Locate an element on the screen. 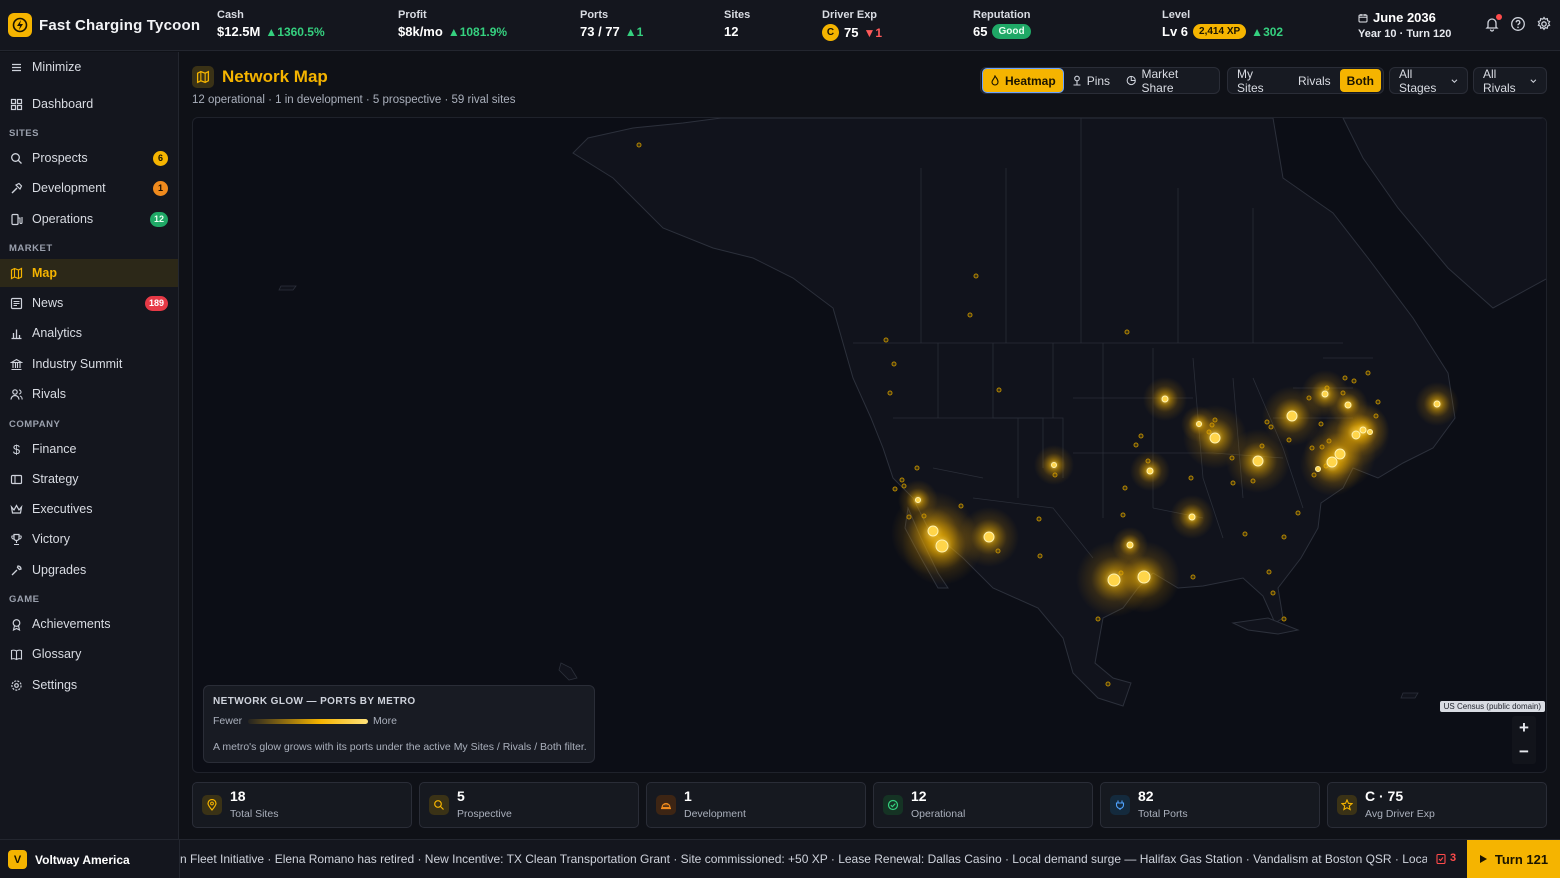 This screenshot has width=1560, height=878. sidebar-item-analytics: Analytics is located at coordinates (89, 333).